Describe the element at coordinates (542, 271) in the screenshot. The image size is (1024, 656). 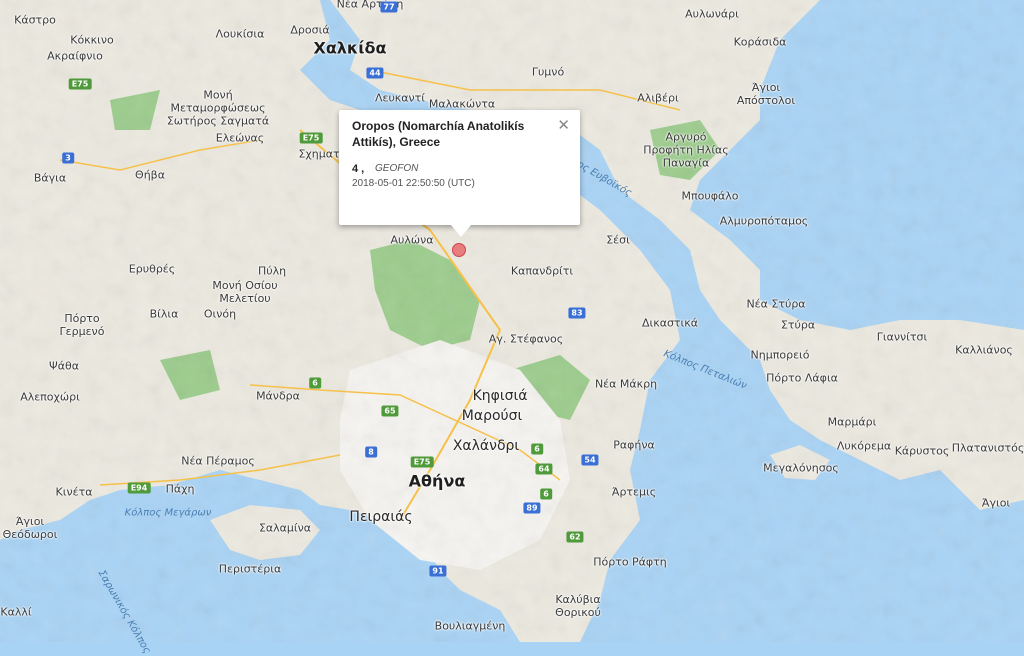
I see `place-label-kapandriti: Καπανδρίτι` at that location.